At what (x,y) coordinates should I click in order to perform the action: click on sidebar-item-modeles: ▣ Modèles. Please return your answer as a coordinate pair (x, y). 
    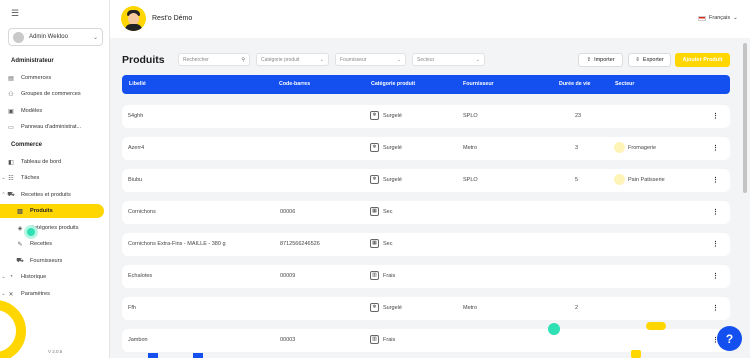
    Looking at the image, I should click on (54, 111).